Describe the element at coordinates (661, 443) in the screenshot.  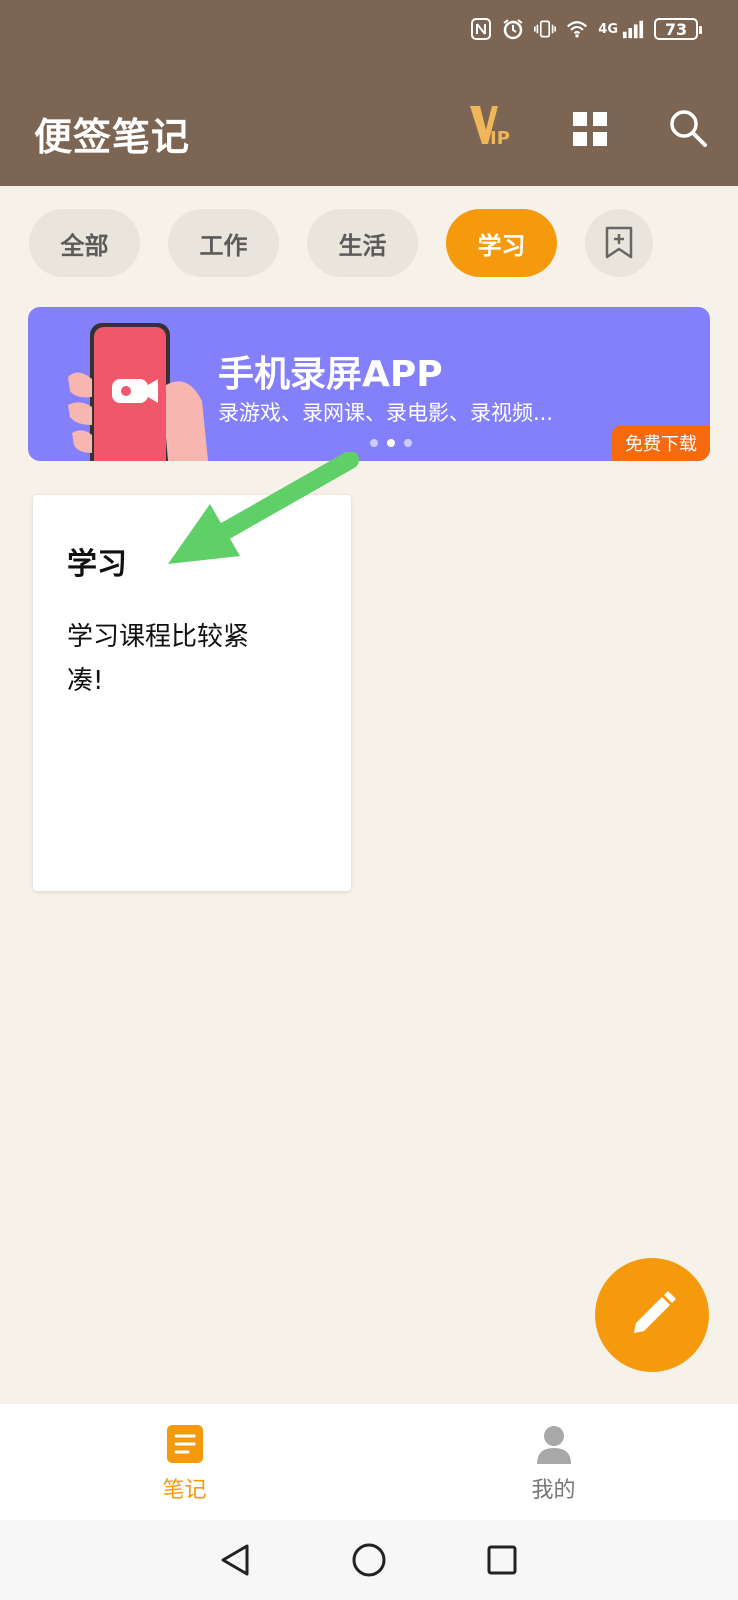
I see `download-button: 免费下载` at that location.